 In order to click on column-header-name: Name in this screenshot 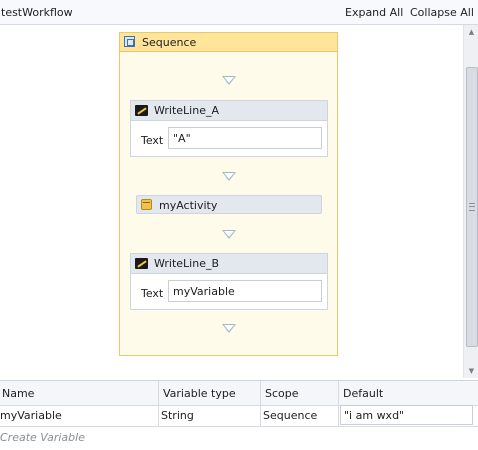, I will do `click(18, 393)`.